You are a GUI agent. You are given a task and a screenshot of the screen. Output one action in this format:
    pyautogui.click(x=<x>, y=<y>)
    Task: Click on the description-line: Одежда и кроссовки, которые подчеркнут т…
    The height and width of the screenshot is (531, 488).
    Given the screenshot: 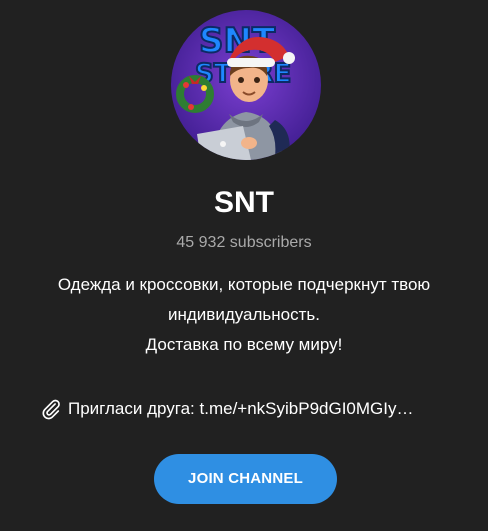 What is the action you would take?
    pyautogui.click(x=244, y=284)
    